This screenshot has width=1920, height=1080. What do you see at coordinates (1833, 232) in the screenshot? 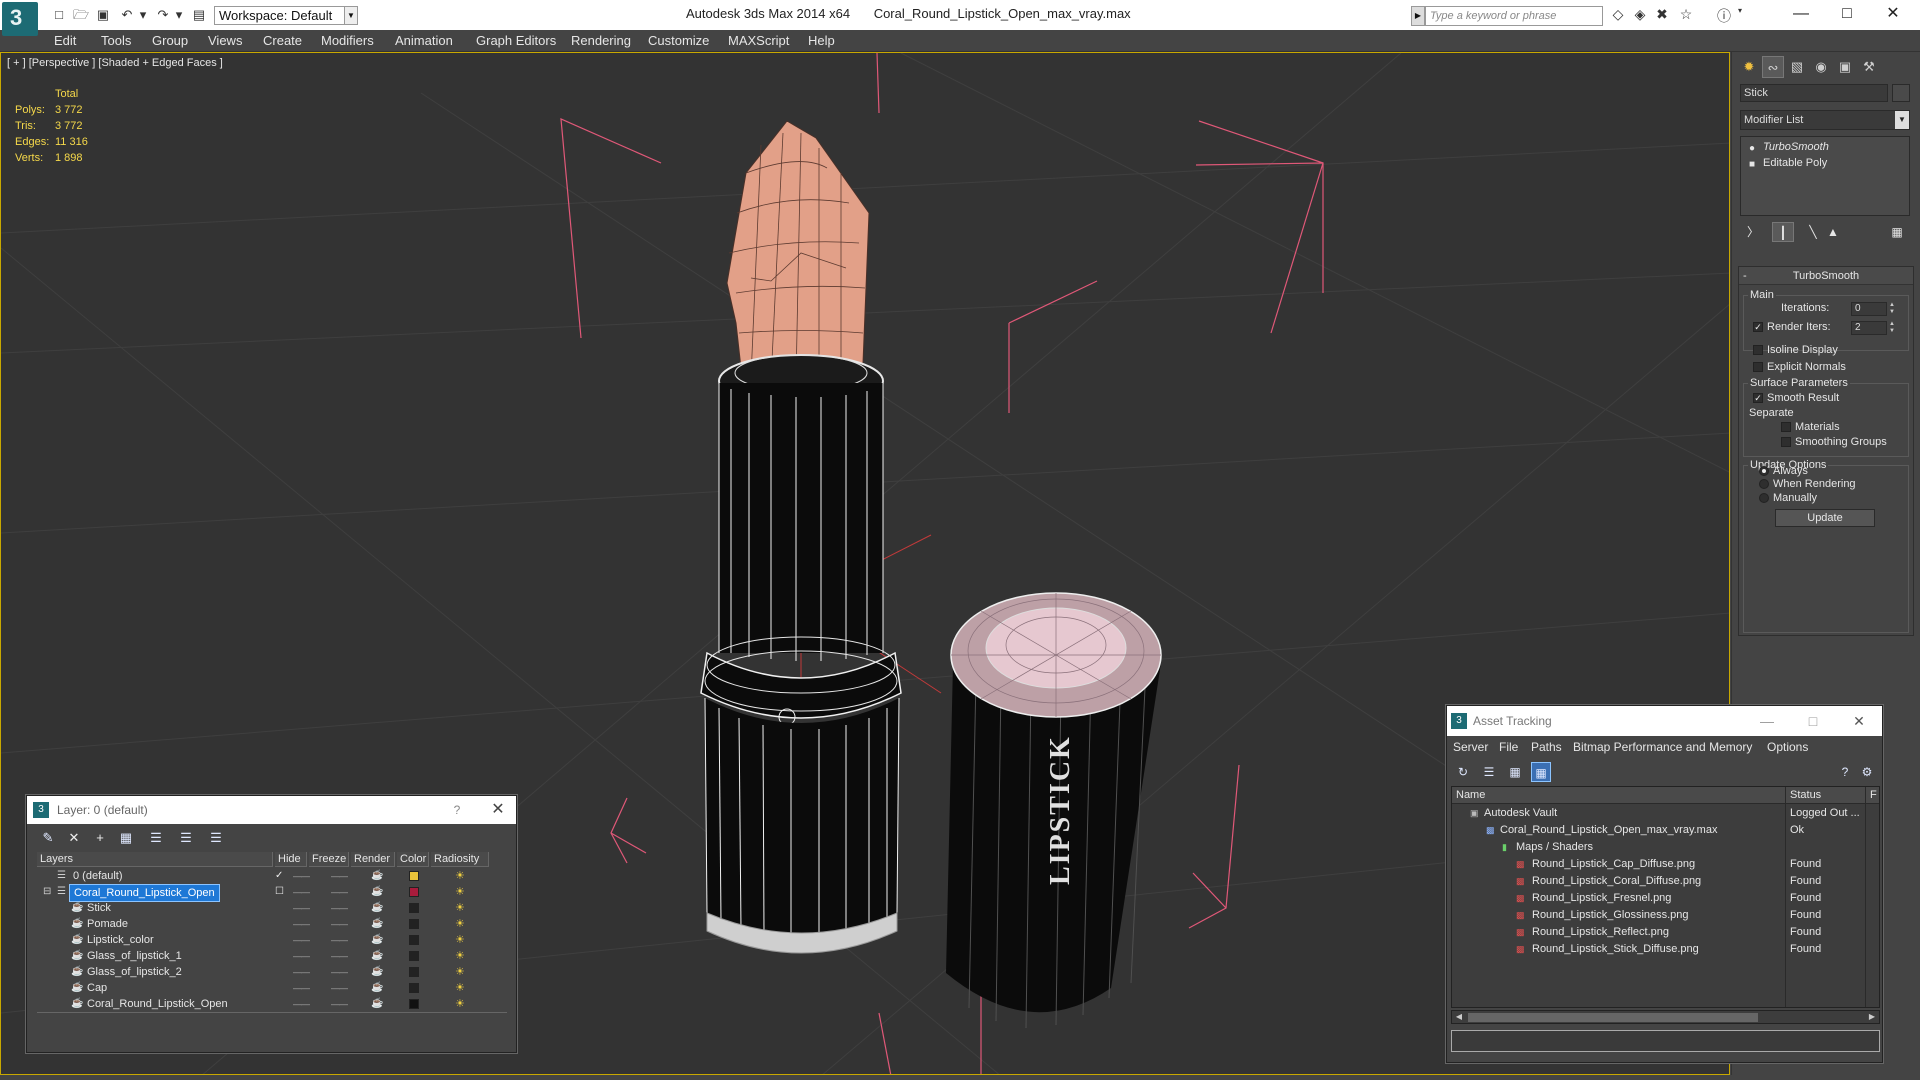
I see `remove-modifier-icon: ▲` at bounding box center [1833, 232].